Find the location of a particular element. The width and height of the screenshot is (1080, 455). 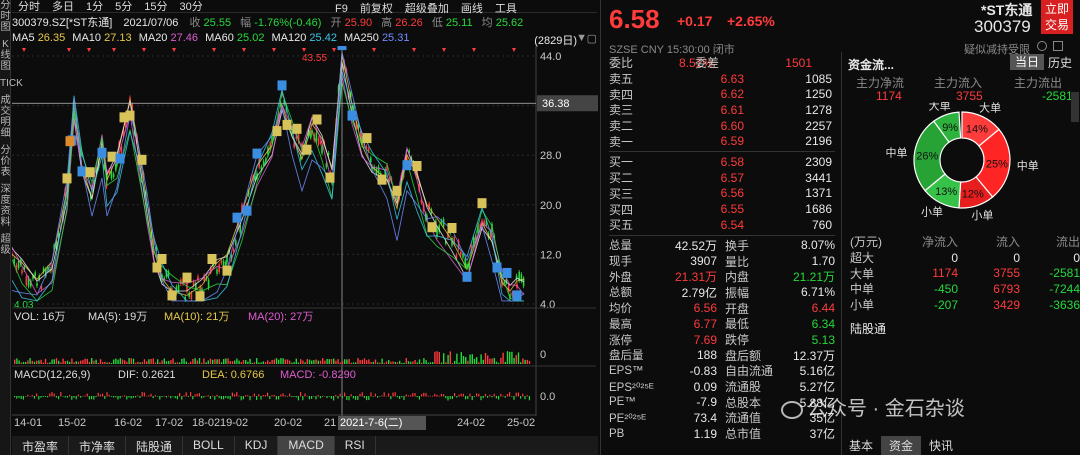

ask-row-3: 卖二 6.60 2257 is located at coordinates (722, 126).